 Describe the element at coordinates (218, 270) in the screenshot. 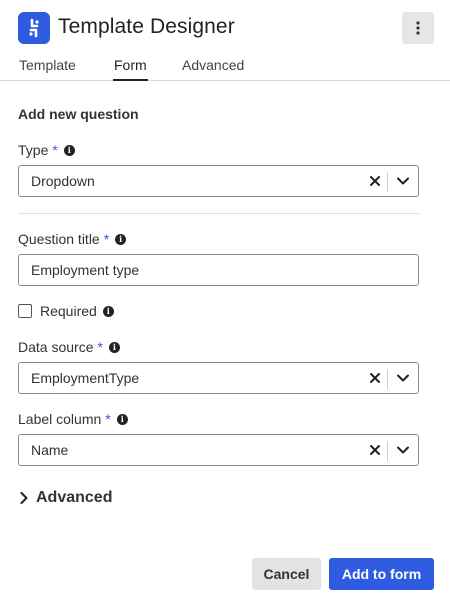

I see `question-title-input: Employment type` at that location.